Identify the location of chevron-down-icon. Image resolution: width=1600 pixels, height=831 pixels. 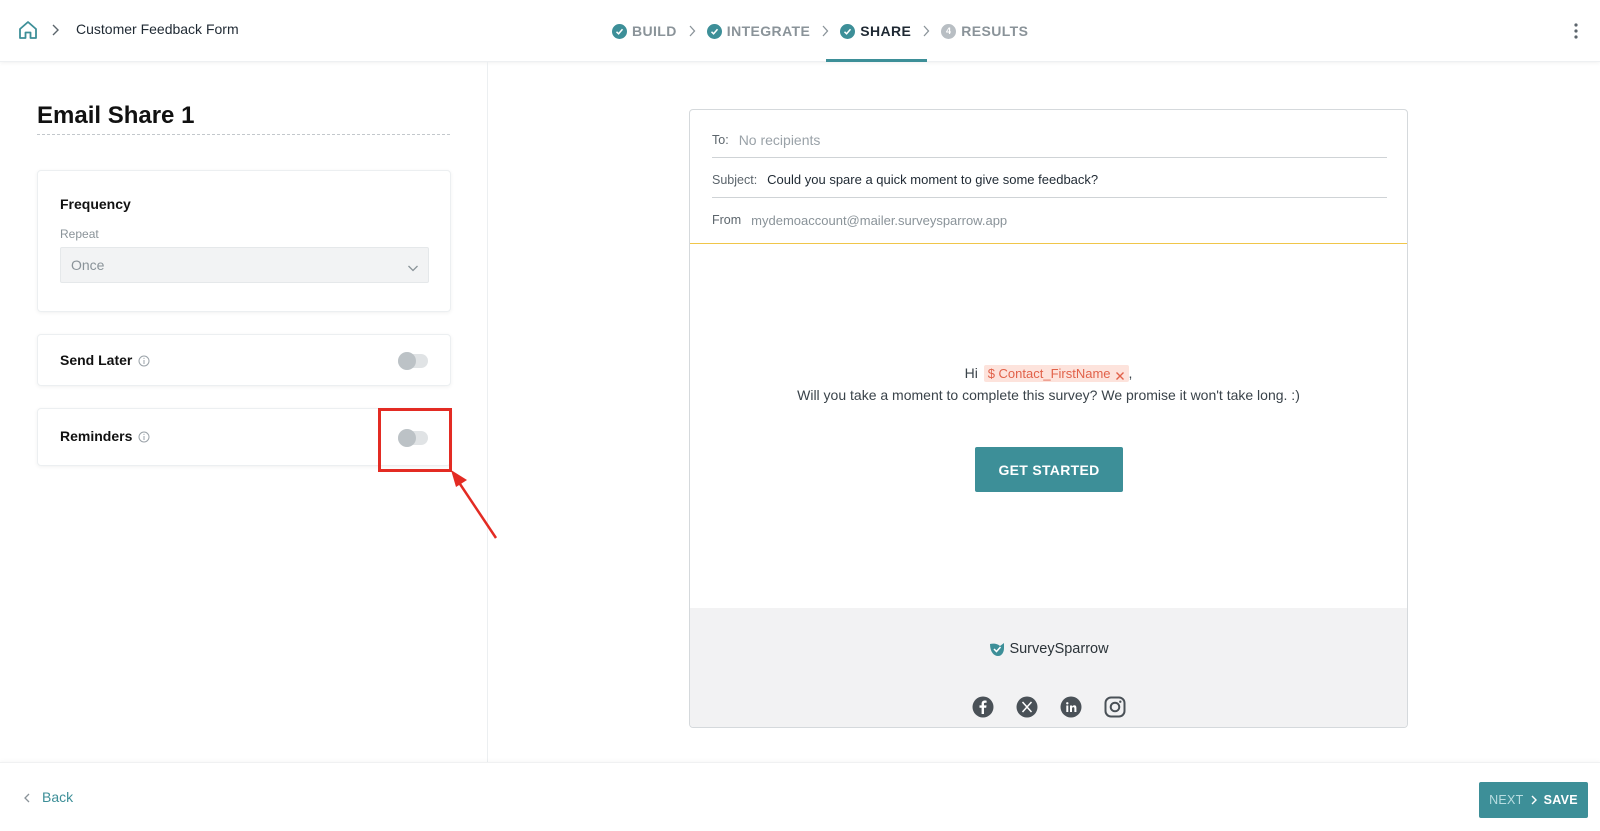
(413, 268).